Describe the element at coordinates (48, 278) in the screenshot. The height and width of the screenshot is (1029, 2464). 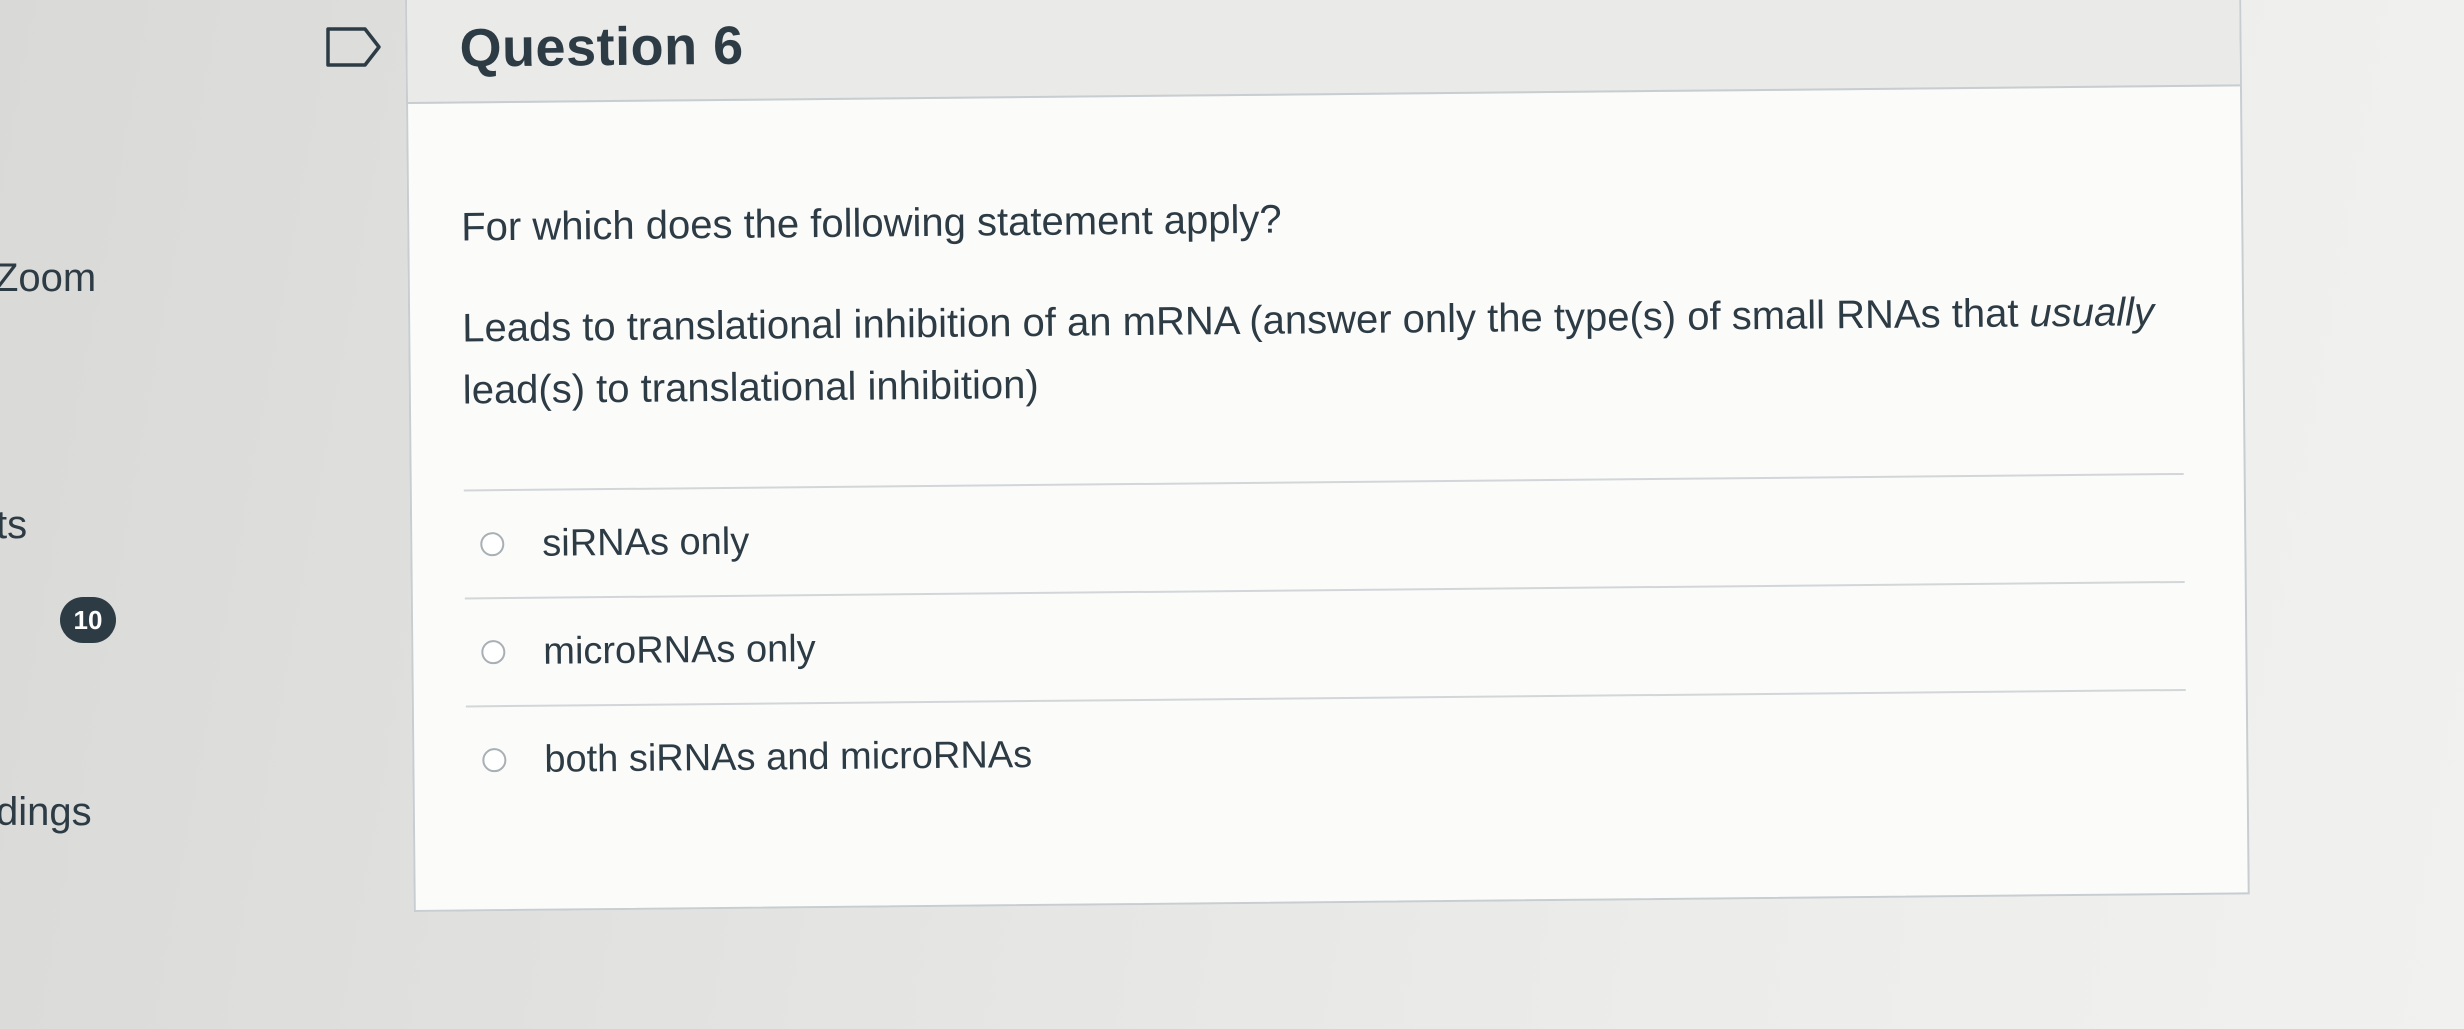
I see `nav-item-zoom: Zoom` at that location.